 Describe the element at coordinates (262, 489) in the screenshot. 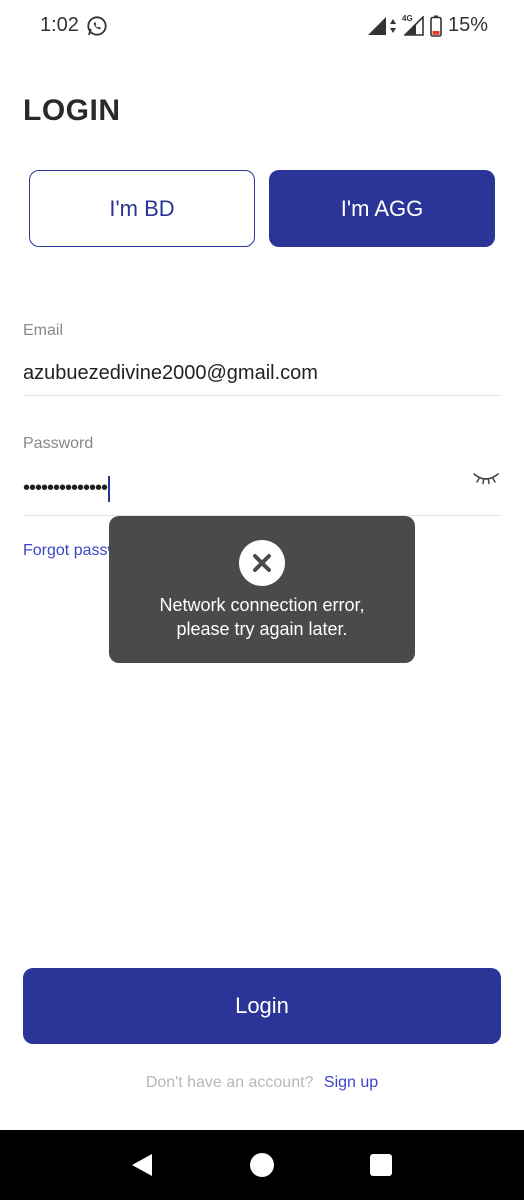

I see `password-field: ••••••••••••••` at that location.